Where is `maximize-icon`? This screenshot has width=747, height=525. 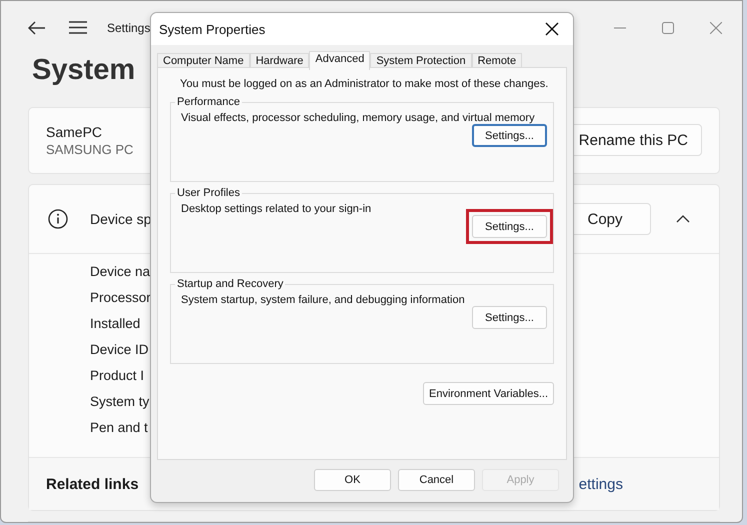
maximize-icon is located at coordinates (668, 28).